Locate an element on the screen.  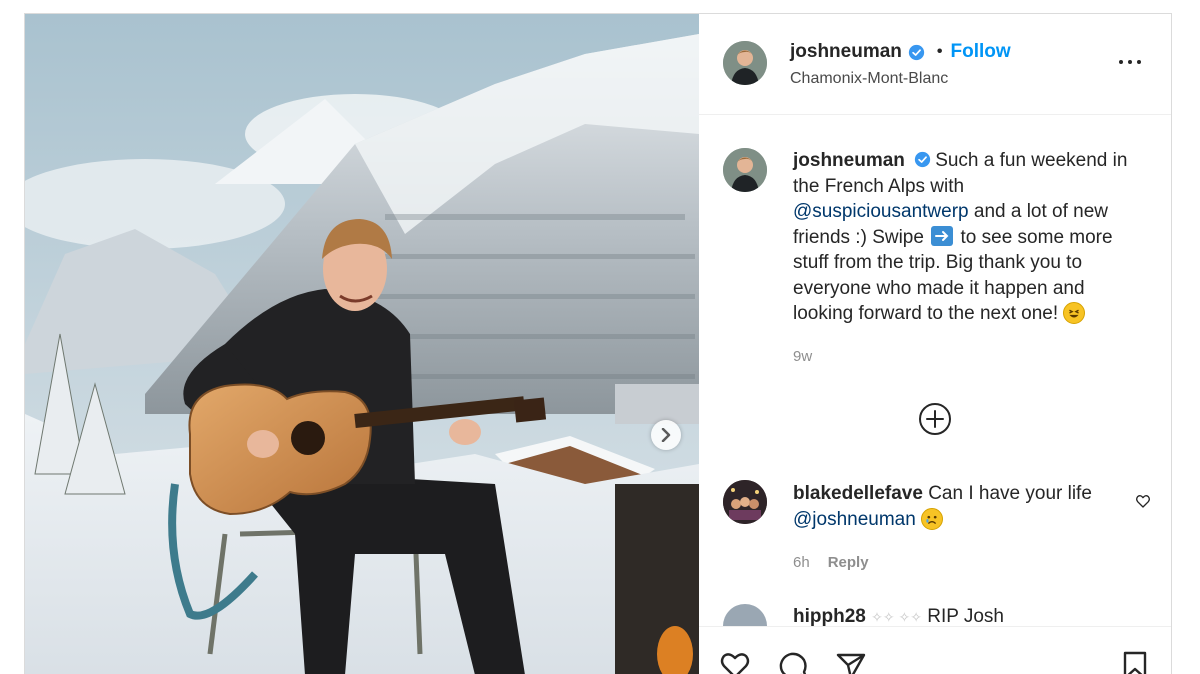
comment-text: Can I have your life is located at coordinates (1007, 493).